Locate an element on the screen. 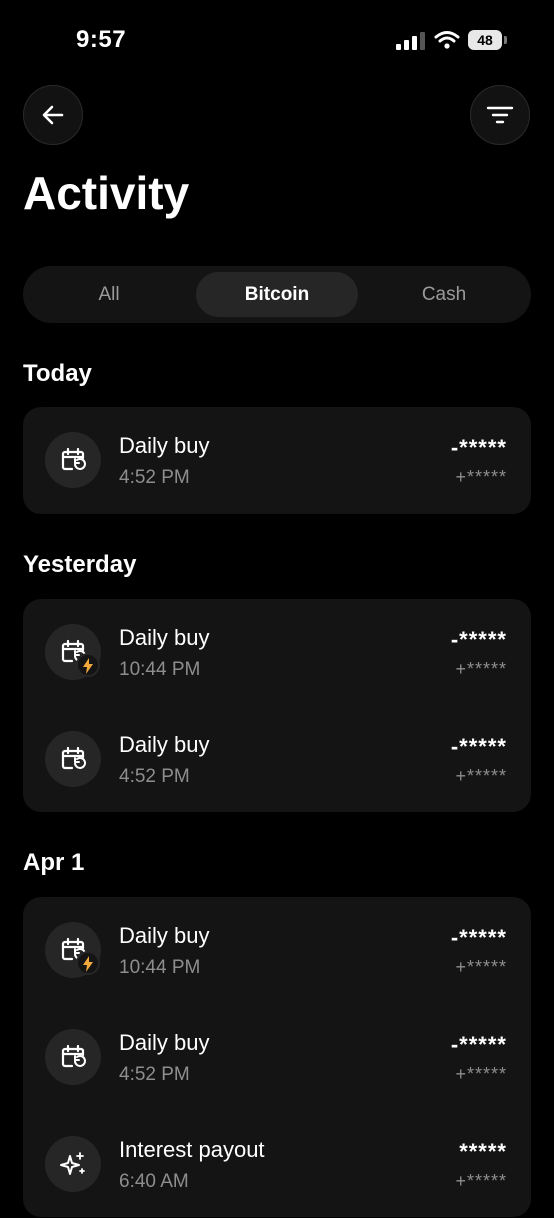  activity-type-tabs: All Bitcoin Cash is located at coordinates (277, 294).